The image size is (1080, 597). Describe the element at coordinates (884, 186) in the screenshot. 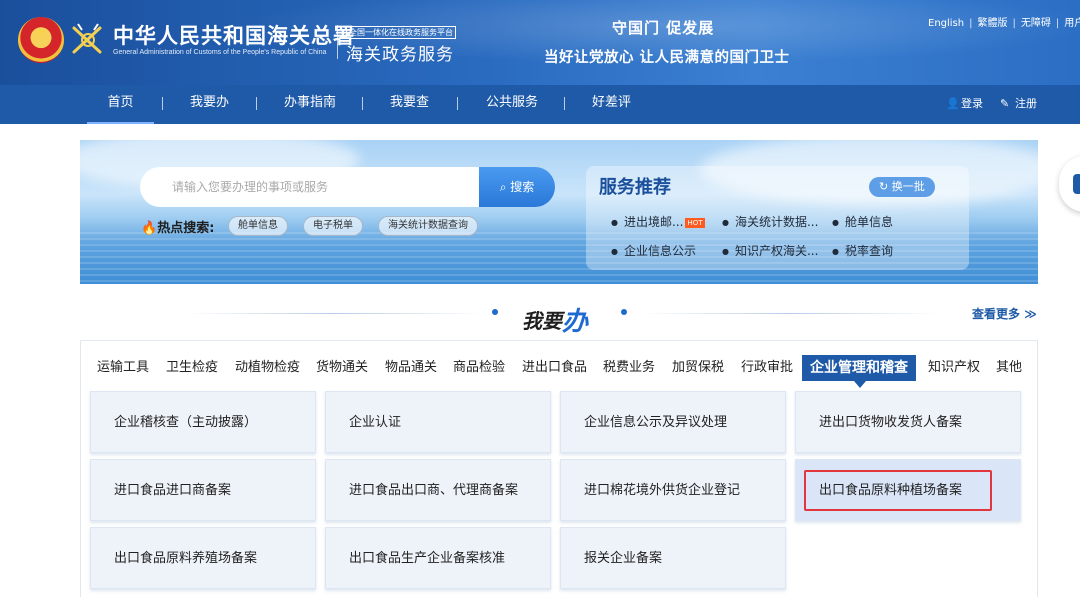

I see `refresh-icon: ↻` at that location.